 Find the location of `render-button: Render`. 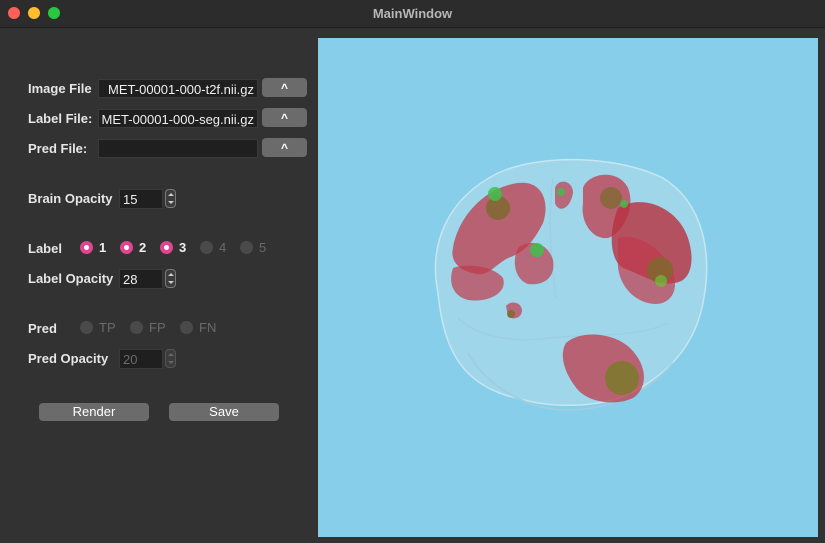

render-button: Render is located at coordinates (94, 412).